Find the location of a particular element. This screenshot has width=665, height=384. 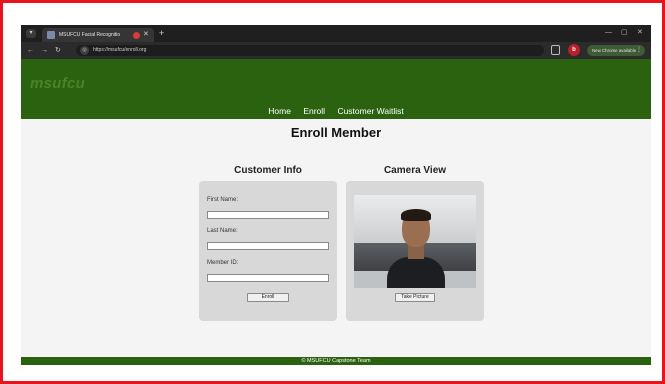

site-footer: © MSUFCU Capstone Team is located at coordinates (336, 361).